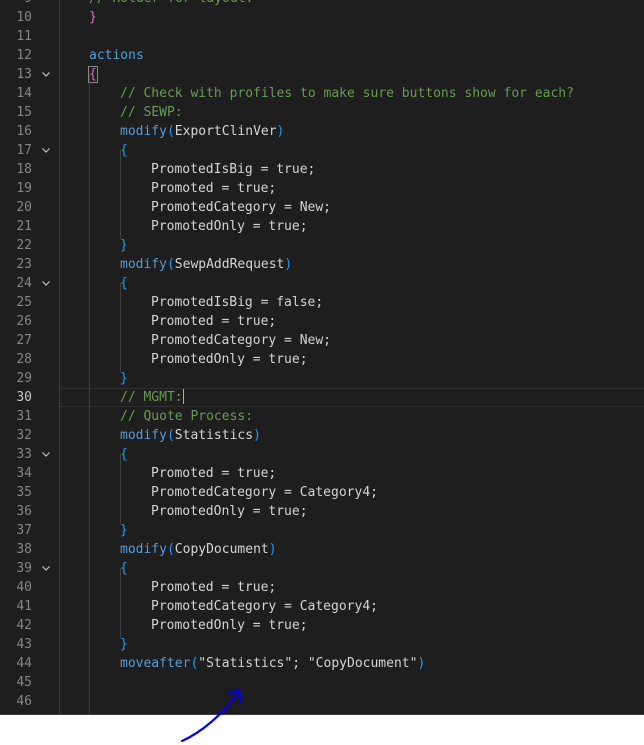 Image resolution: width=644 pixels, height=745 pixels. What do you see at coordinates (300, 663) in the screenshot?
I see `code-token: ;` at bounding box center [300, 663].